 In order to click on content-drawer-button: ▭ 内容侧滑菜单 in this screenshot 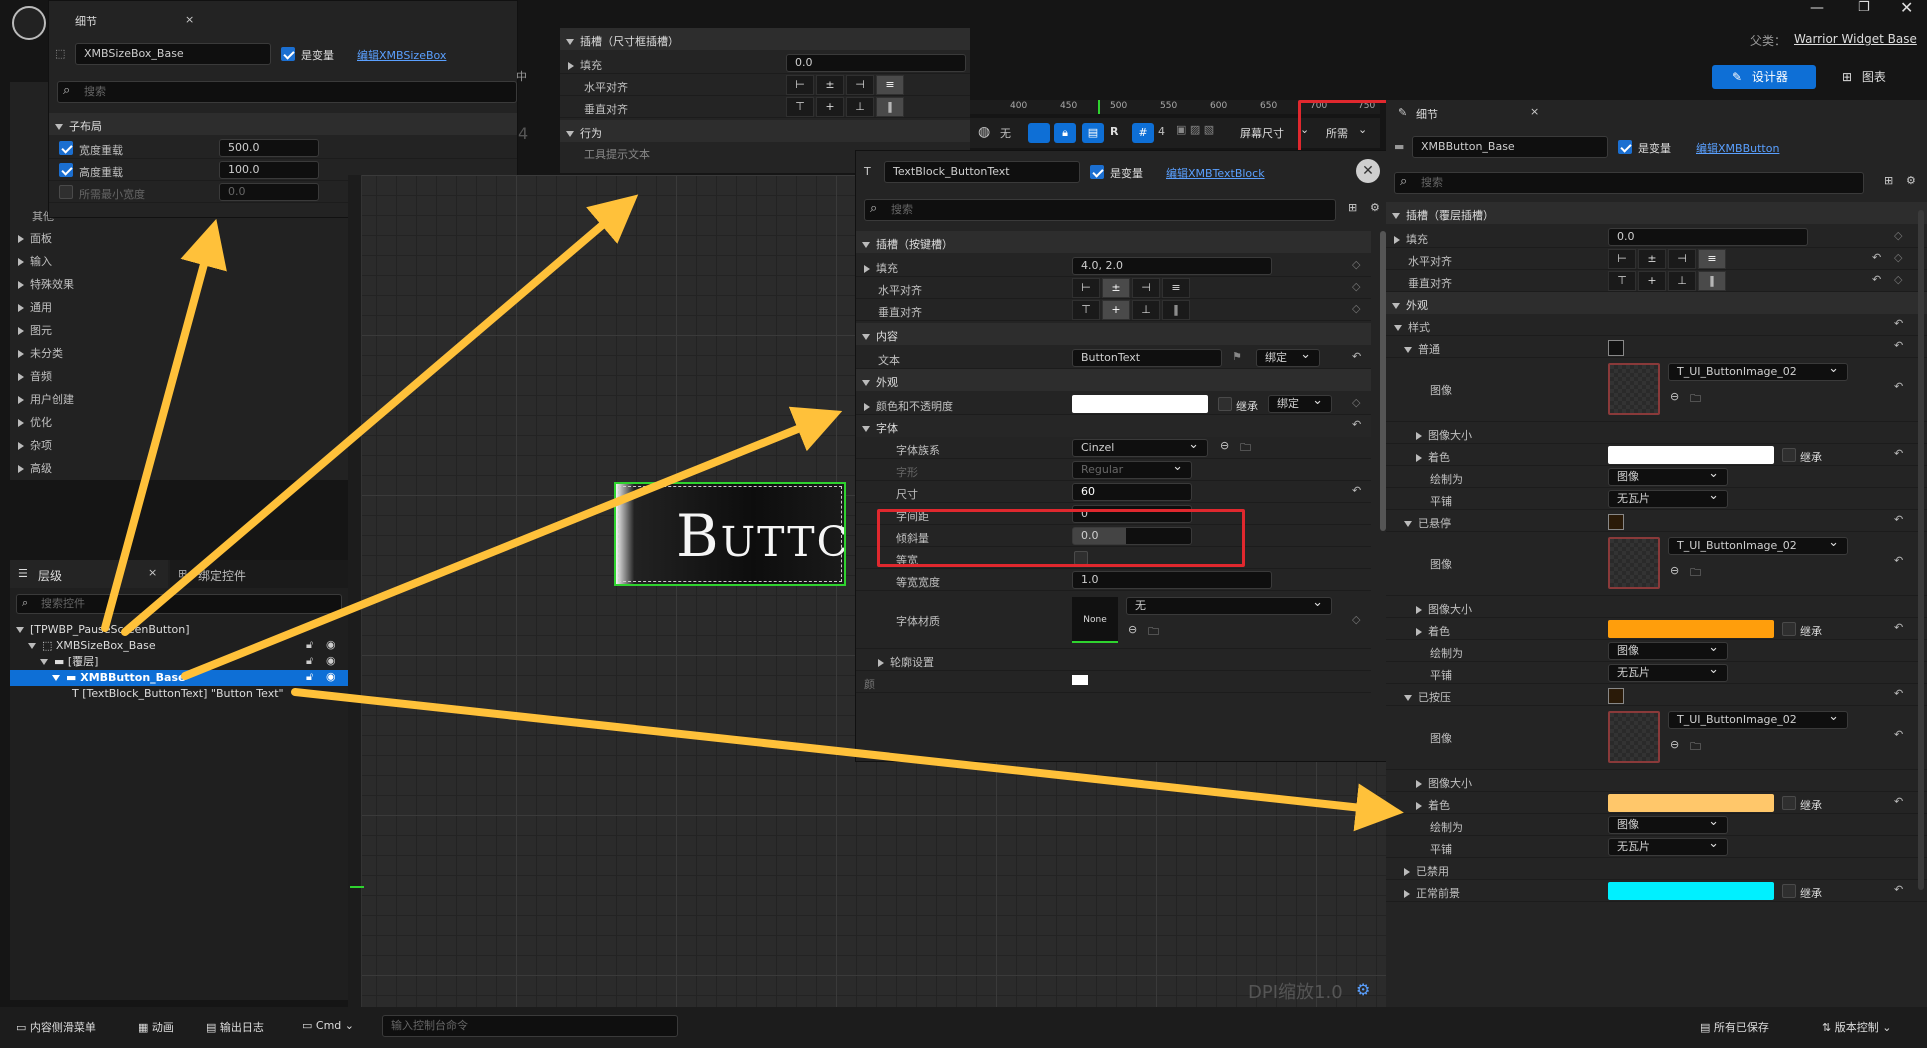, I will do `click(56, 1027)`.